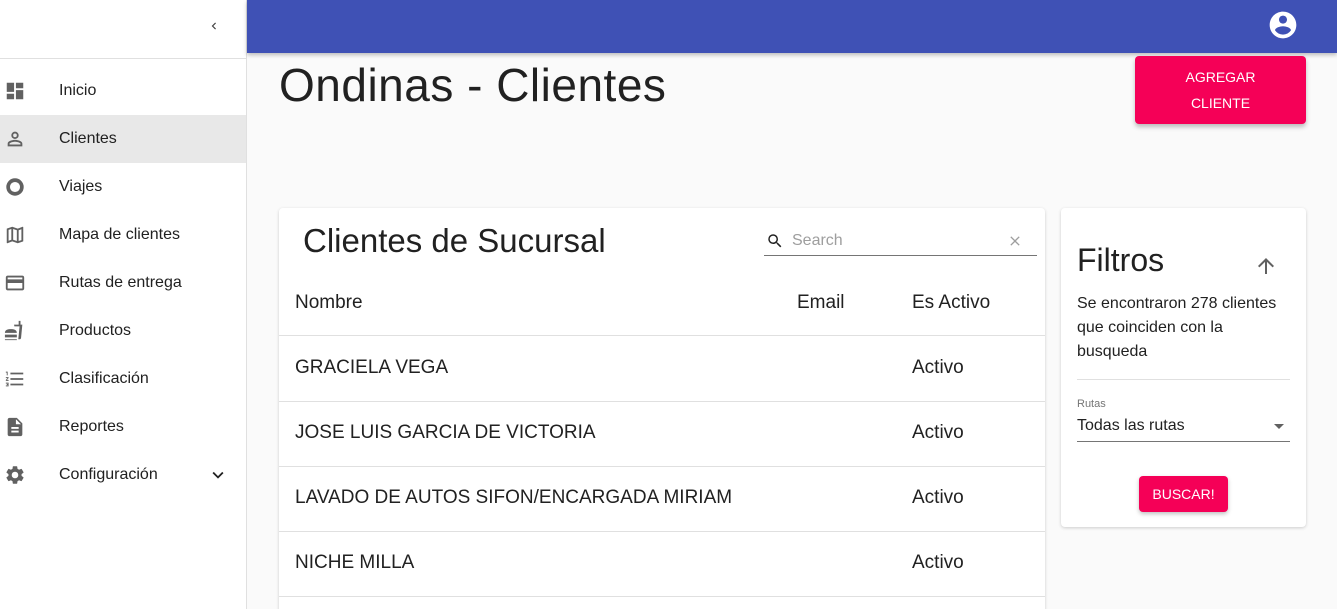 Image resolution: width=1337 pixels, height=609 pixels. Describe the element at coordinates (1015, 241) in the screenshot. I see `close-icon` at that location.